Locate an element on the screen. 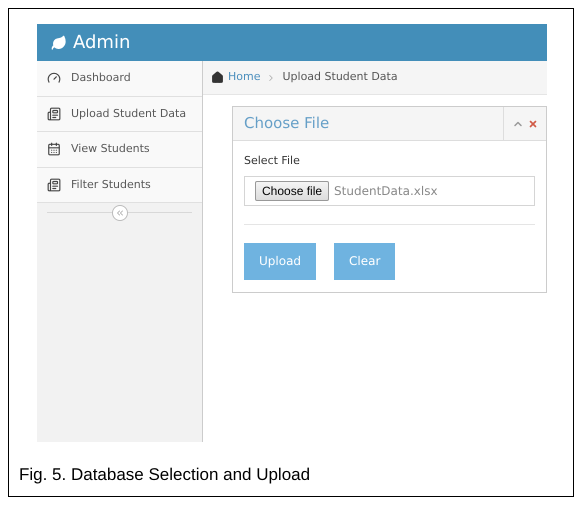 The height and width of the screenshot is (505, 582). sidebar-item: Upload Student Data is located at coordinates (119, 114).